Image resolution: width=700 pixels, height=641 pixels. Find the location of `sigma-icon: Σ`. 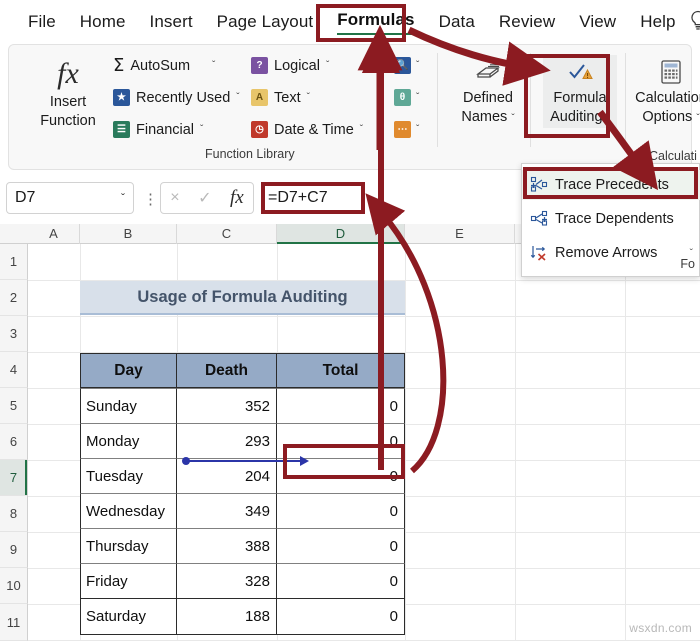

sigma-icon: Σ is located at coordinates (119, 65).